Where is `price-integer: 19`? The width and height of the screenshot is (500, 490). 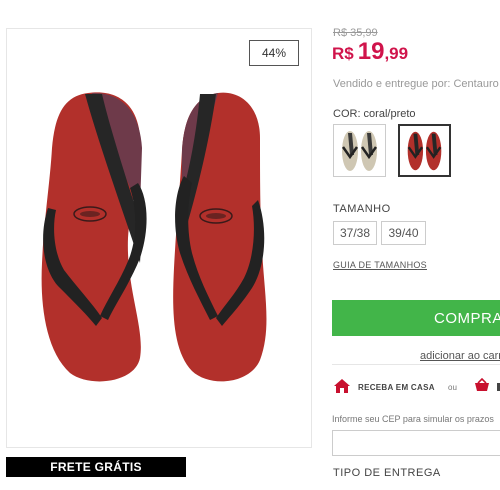 price-integer: 19 is located at coordinates (371, 51).